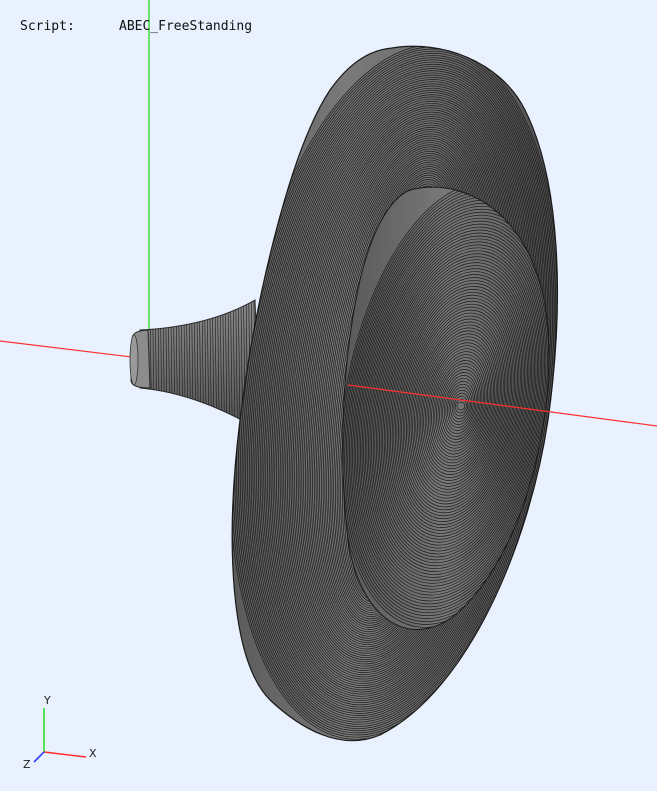  Describe the element at coordinates (47, 700) in the screenshot. I see `triad-y-label: Y` at that location.